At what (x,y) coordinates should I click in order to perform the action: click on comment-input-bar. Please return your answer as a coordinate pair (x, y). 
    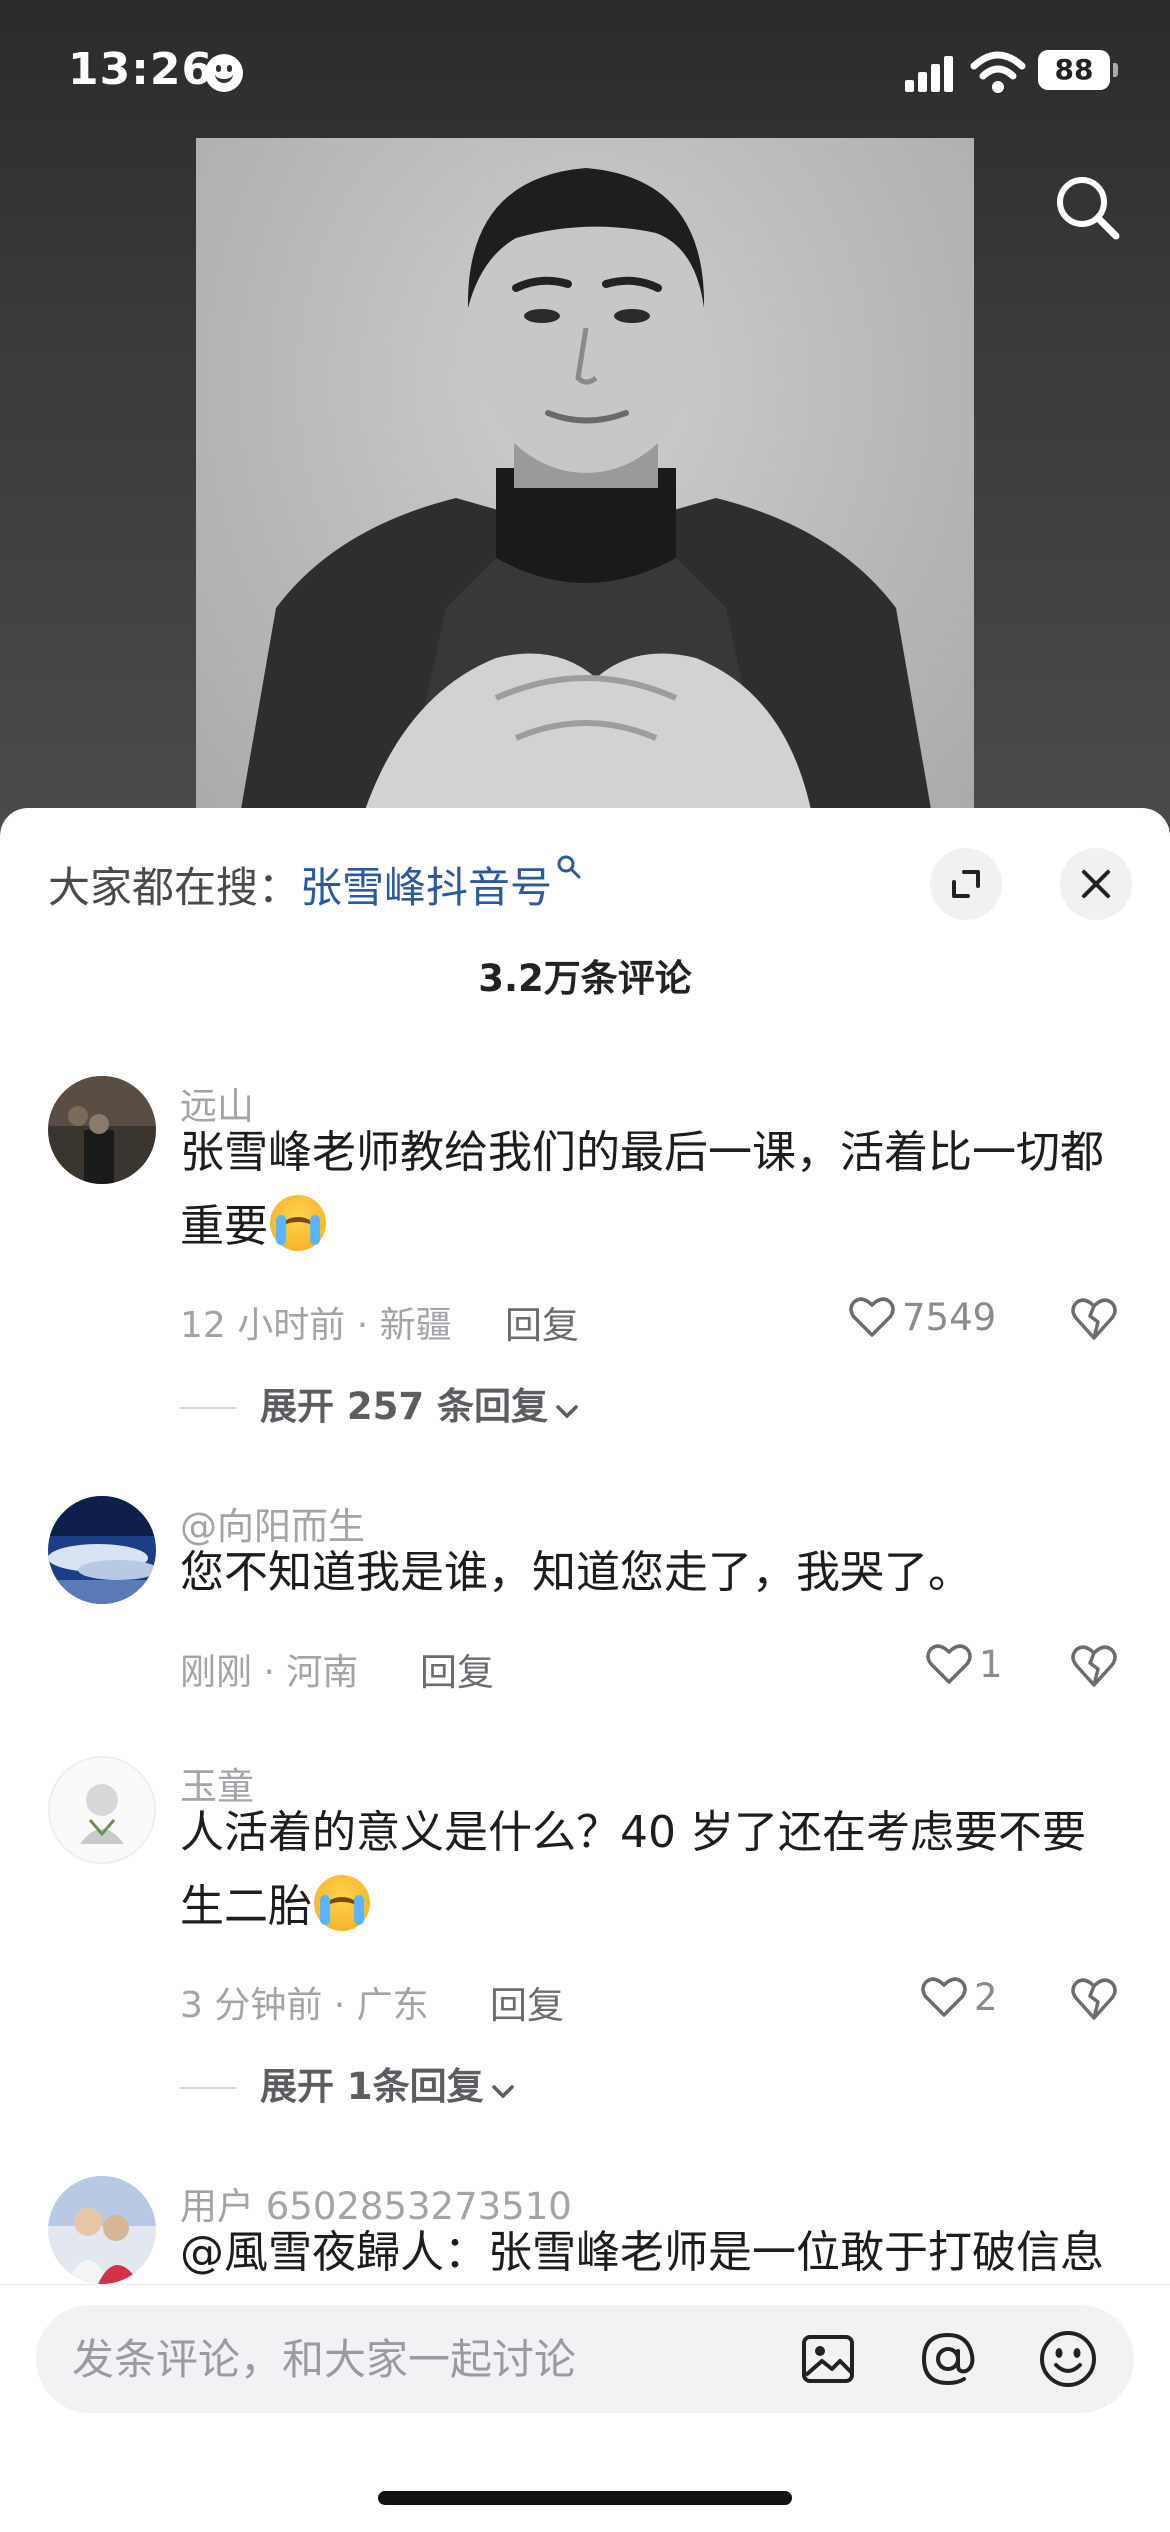
    Looking at the image, I should click on (585, 2408).